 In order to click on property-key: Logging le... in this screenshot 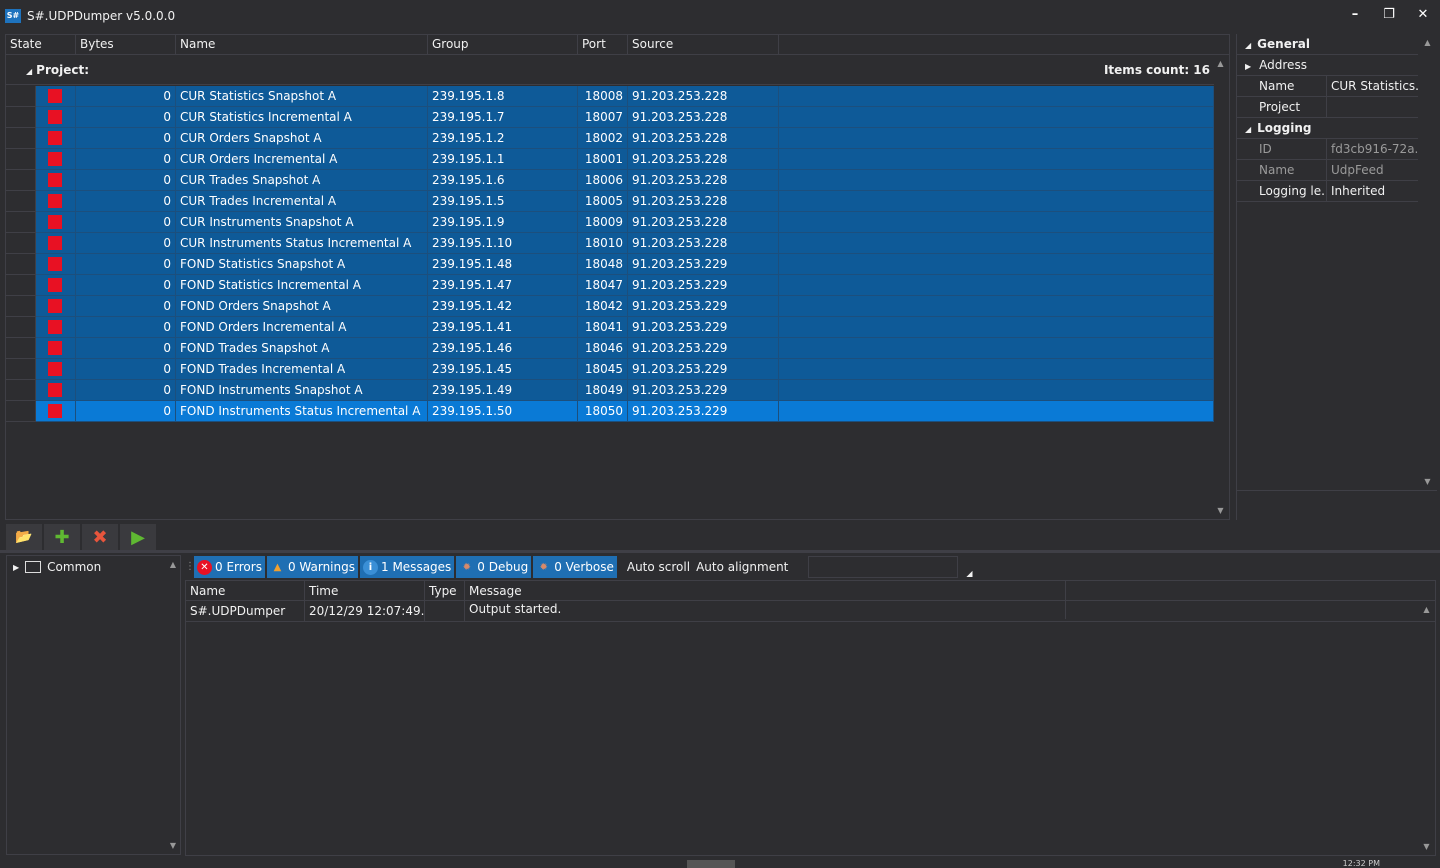, I will do `click(1282, 191)`.